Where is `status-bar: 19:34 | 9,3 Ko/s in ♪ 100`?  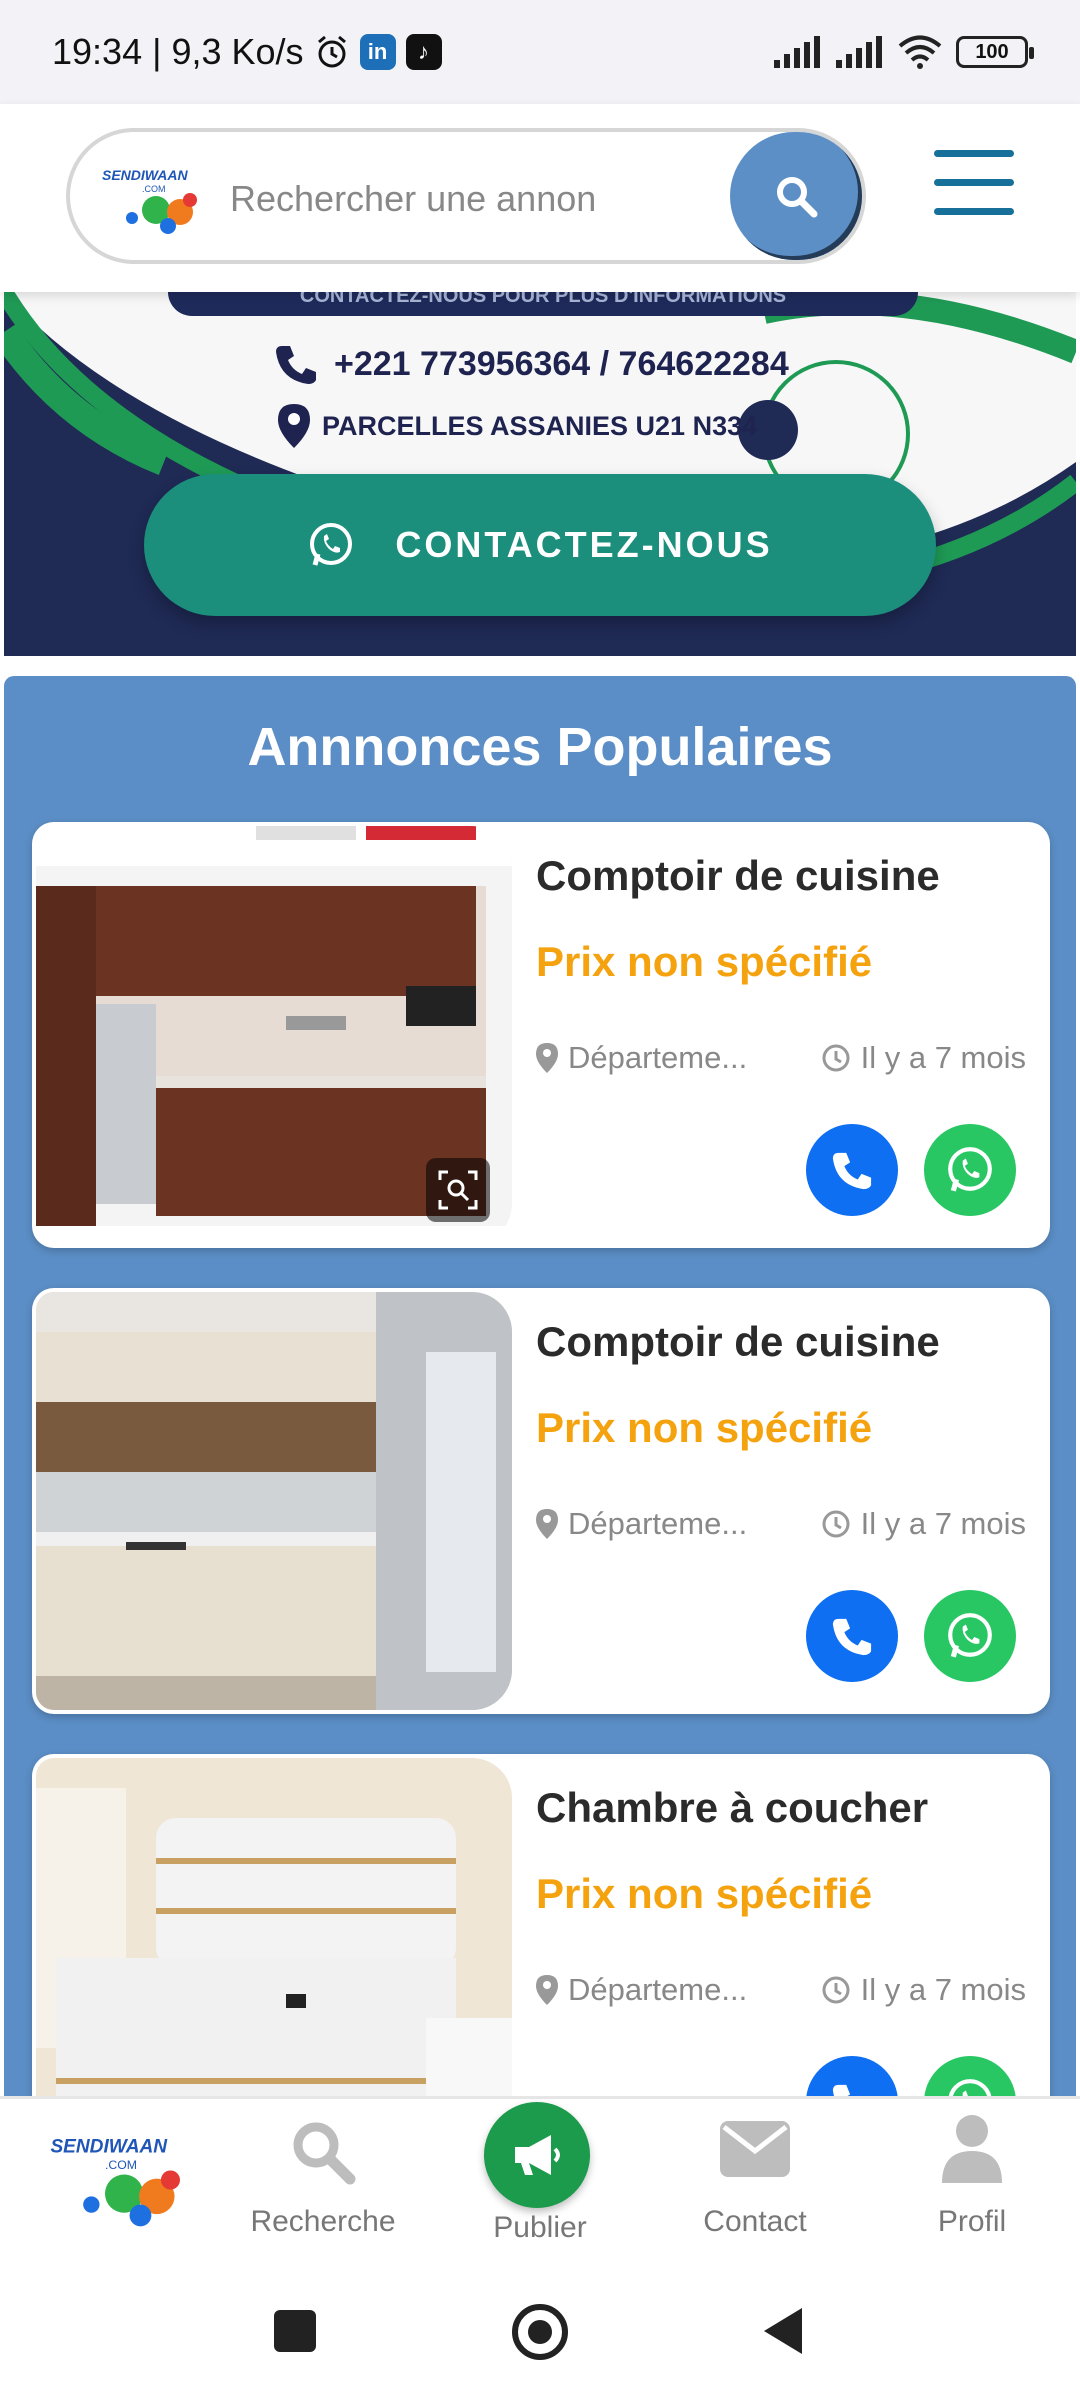
status-bar: 19:34 | 9,3 Ko/s in ♪ 100 is located at coordinates (540, 52).